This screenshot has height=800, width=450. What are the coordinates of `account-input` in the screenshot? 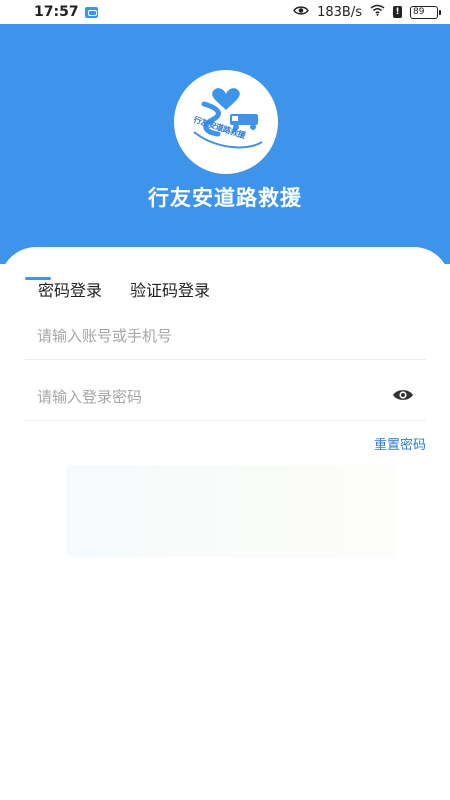 It's located at (207, 336).